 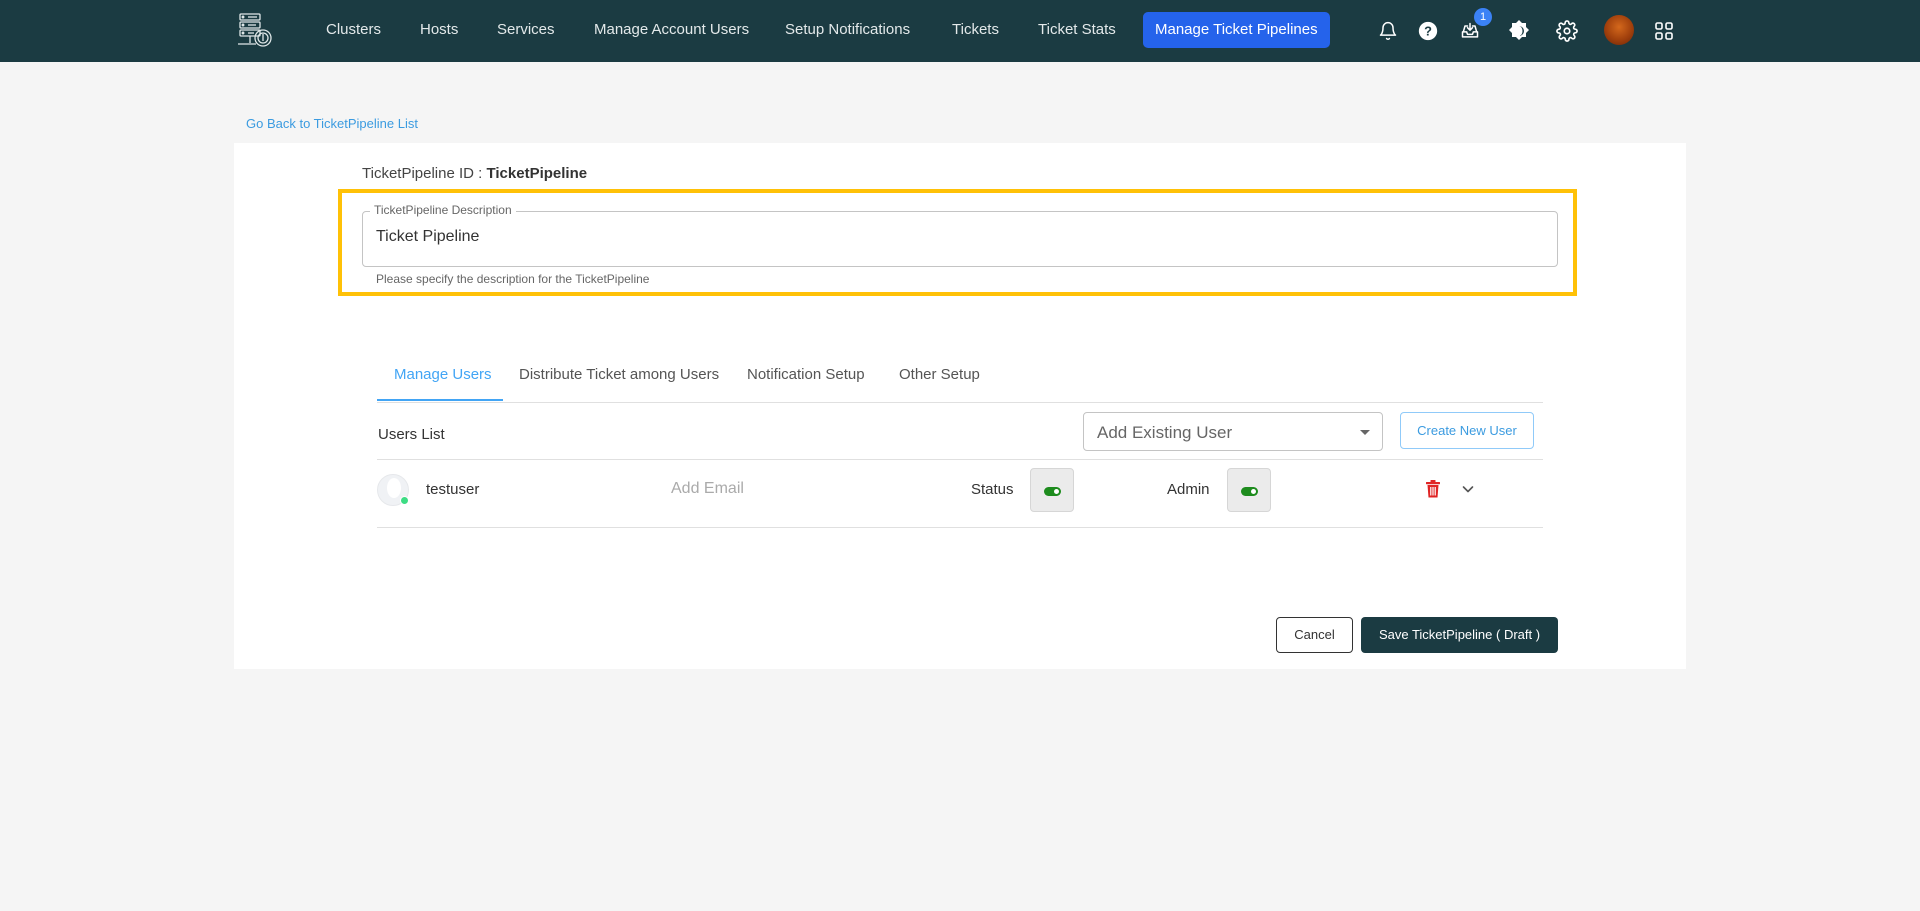 What do you see at coordinates (1388, 31) in the screenshot?
I see `bell-icon` at bounding box center [1388, 31].